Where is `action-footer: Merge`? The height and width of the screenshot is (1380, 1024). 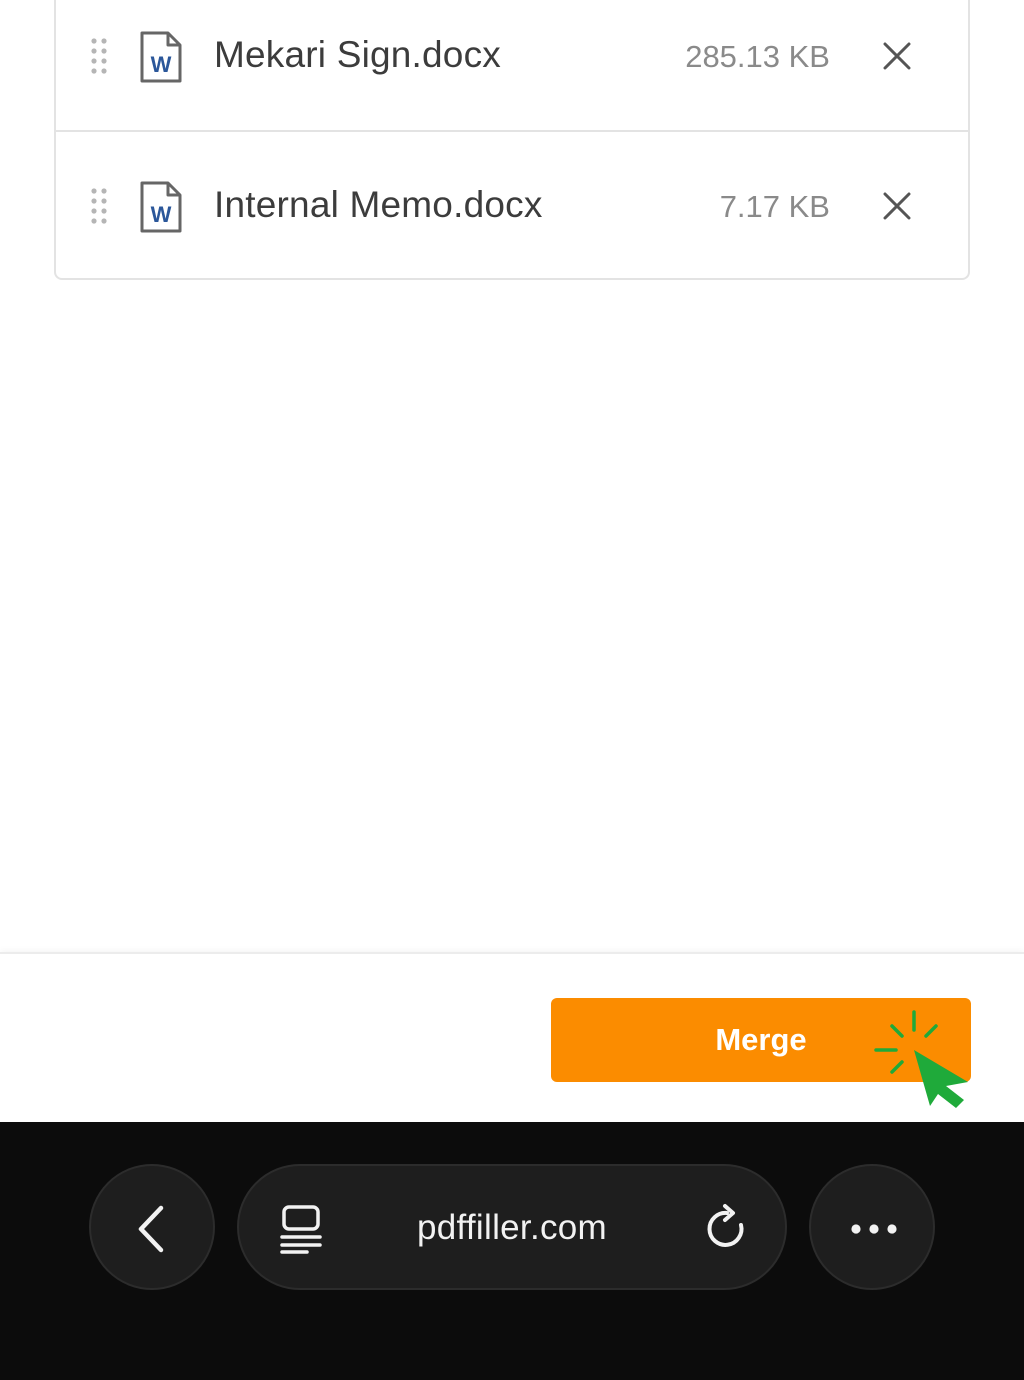 action-footer: Merge is located at coordinates (512, 1037).